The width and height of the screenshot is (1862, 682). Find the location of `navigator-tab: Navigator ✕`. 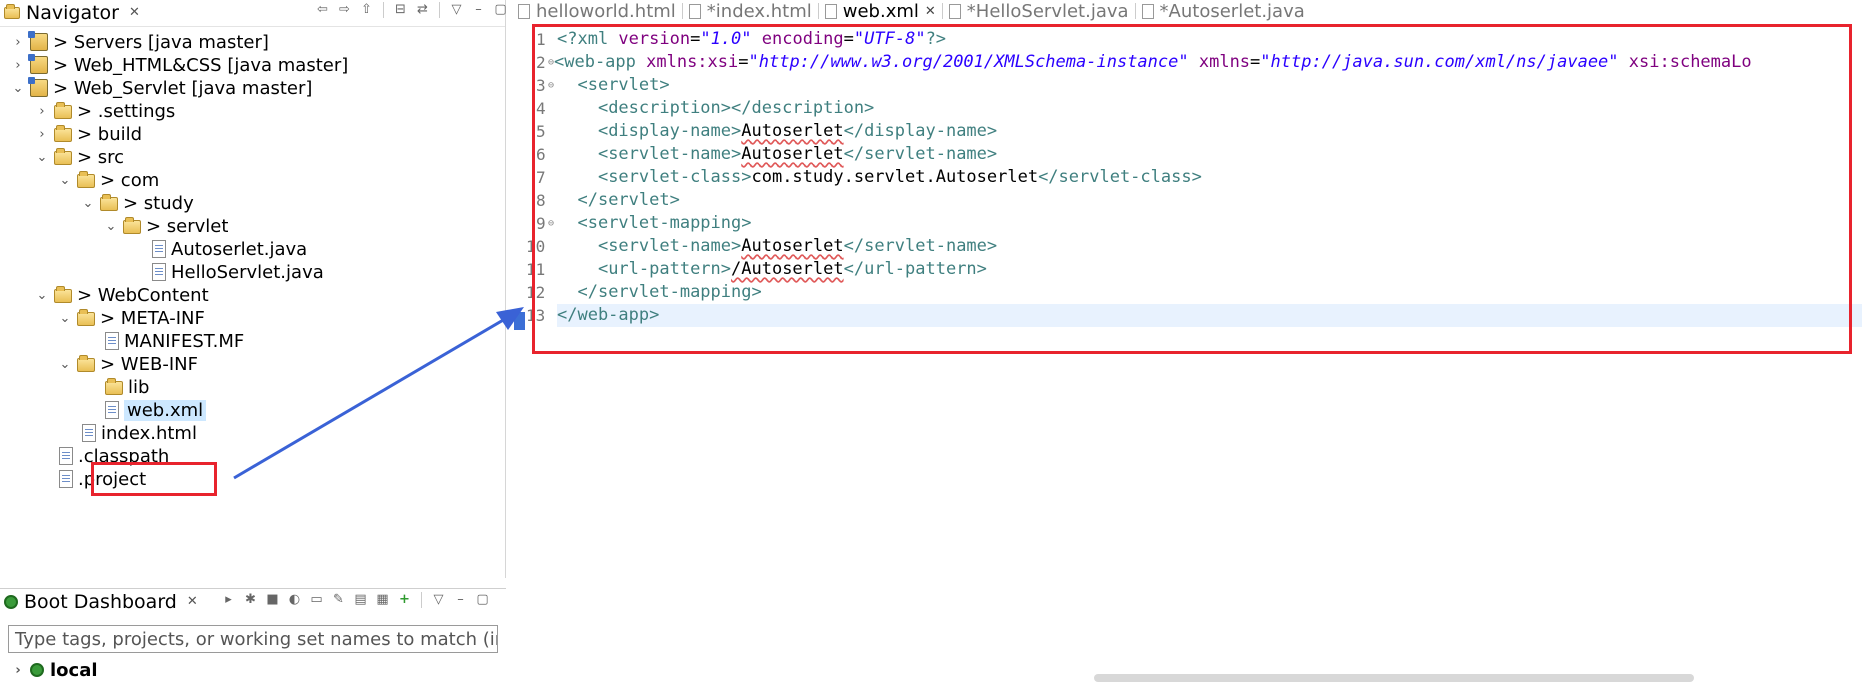

navigator-tab: Navigator ✕ is located at coordinates (74, 13).